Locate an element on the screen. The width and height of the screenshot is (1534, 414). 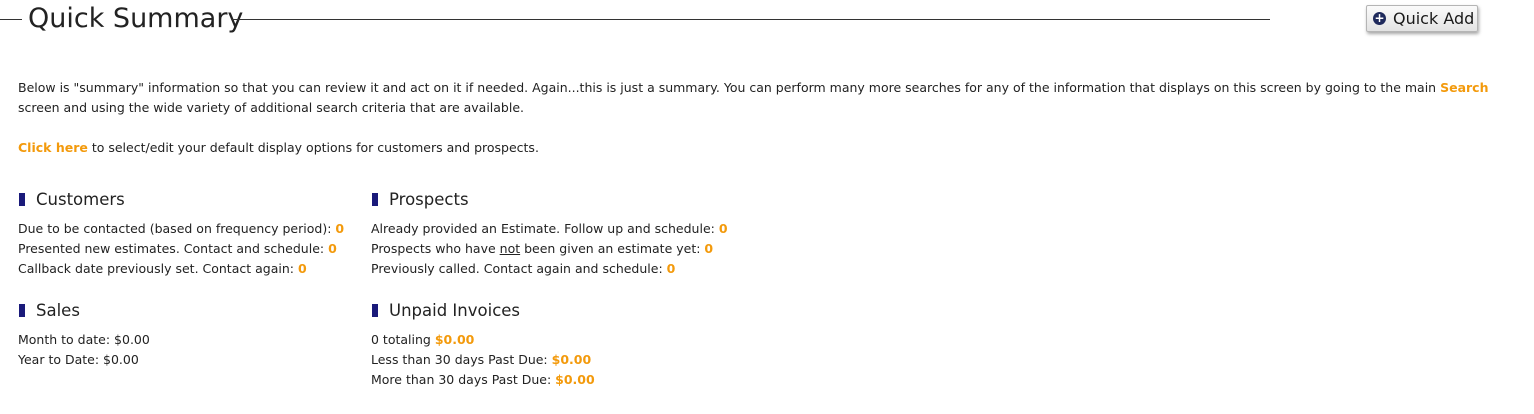
sales-heading: Sales is located at coordinates (84, 310).